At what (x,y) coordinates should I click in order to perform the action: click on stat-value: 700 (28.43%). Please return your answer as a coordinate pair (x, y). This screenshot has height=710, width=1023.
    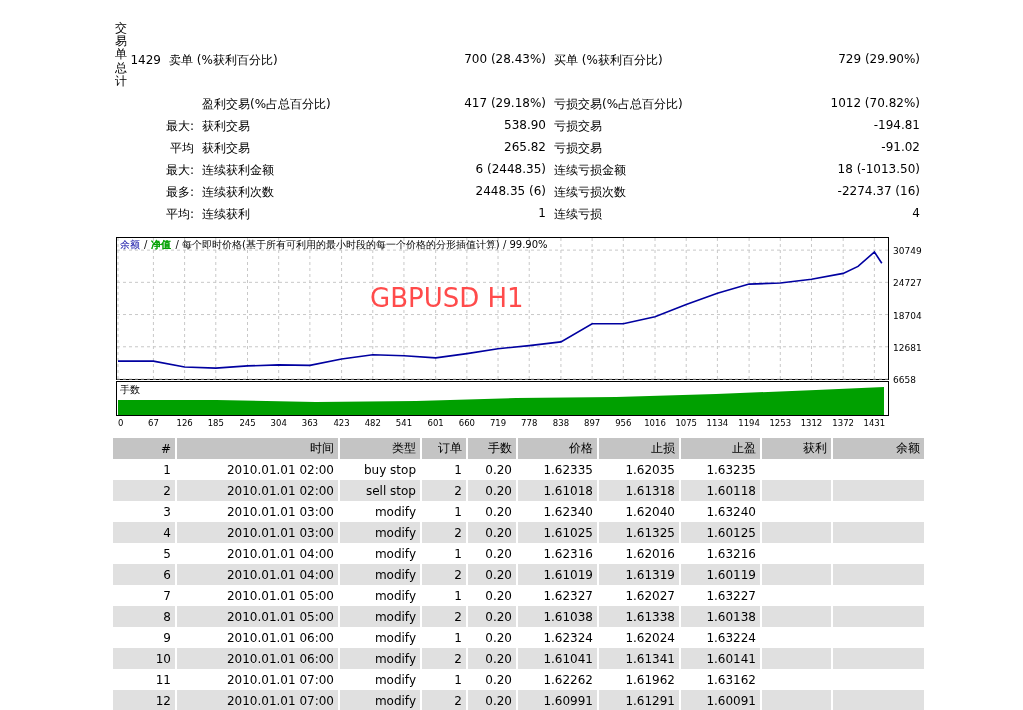
    Looking at the image, I should click on (505, 59).